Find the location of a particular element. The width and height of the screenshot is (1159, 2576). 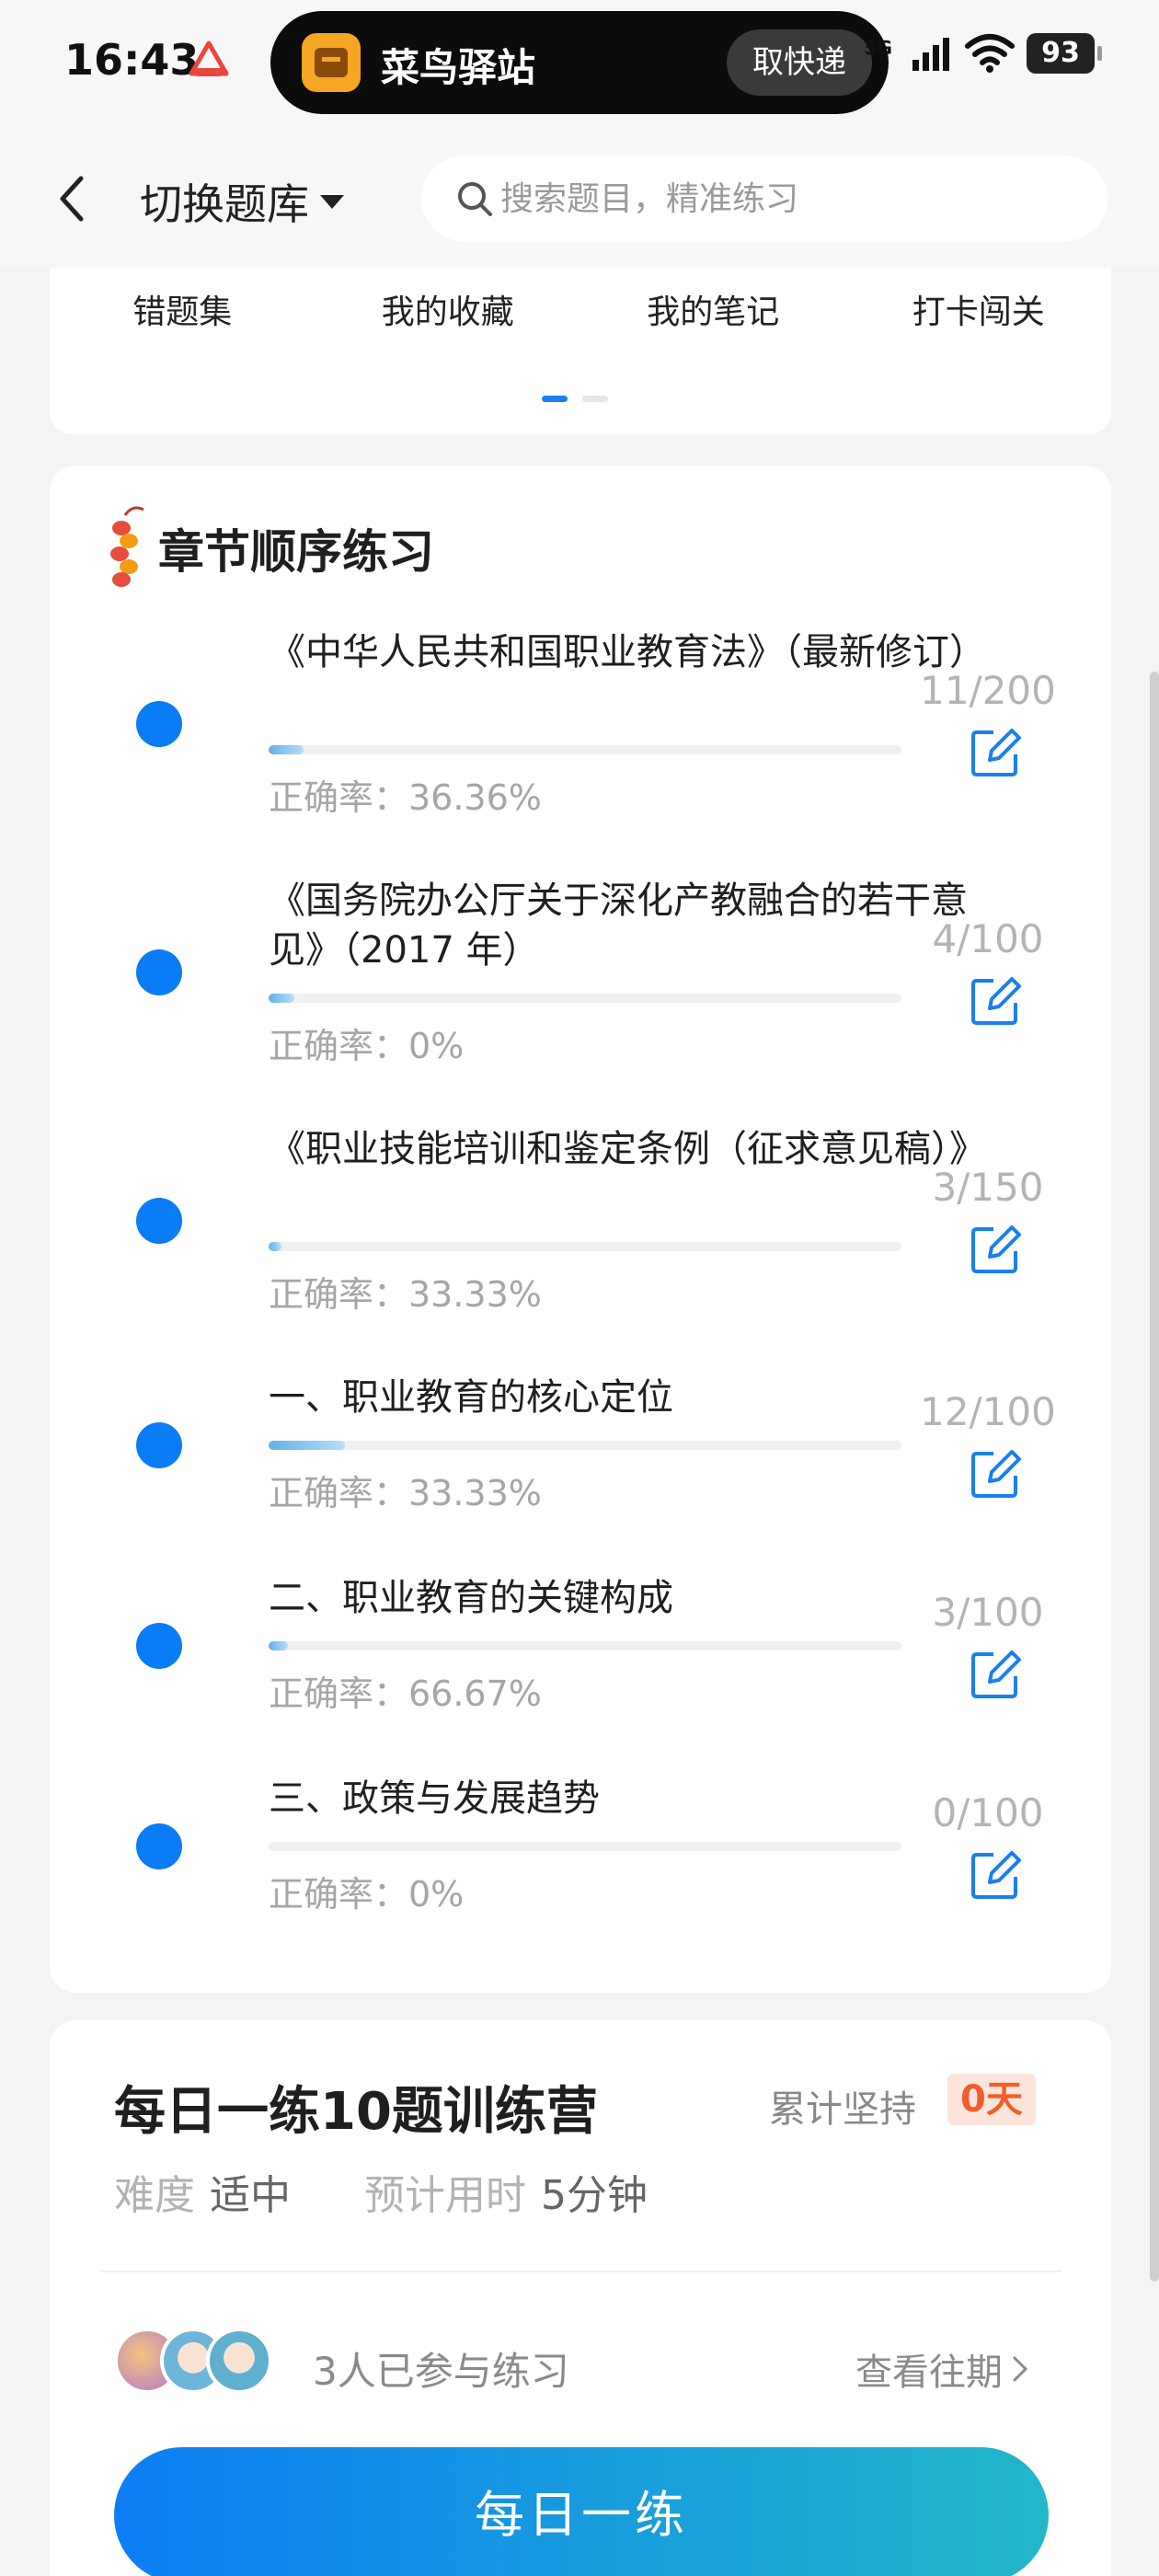

pagination-dots is located at coordinates (575, 399).